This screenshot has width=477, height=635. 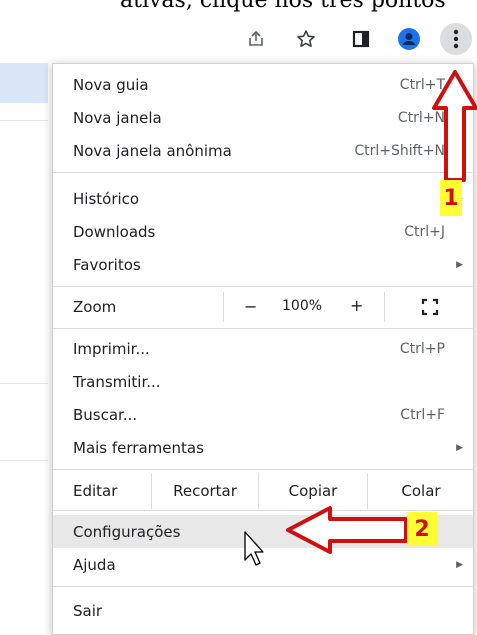 What do you see at coordinates (127, 531) in the screenshot?
I see `menu-item-label: Configurações` at bounding box center [127, 531].